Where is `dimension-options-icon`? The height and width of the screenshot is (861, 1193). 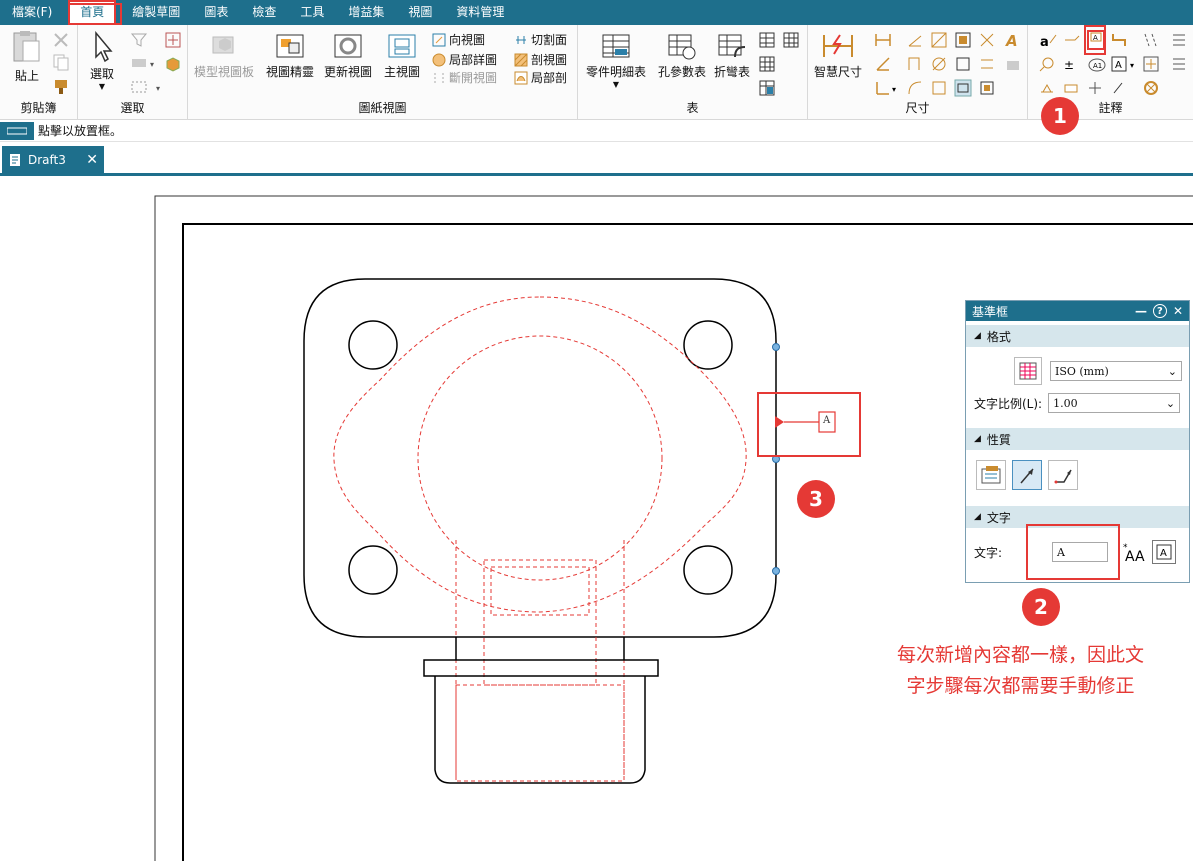 dimension-options-icon is located at coordinates (1013, 64).